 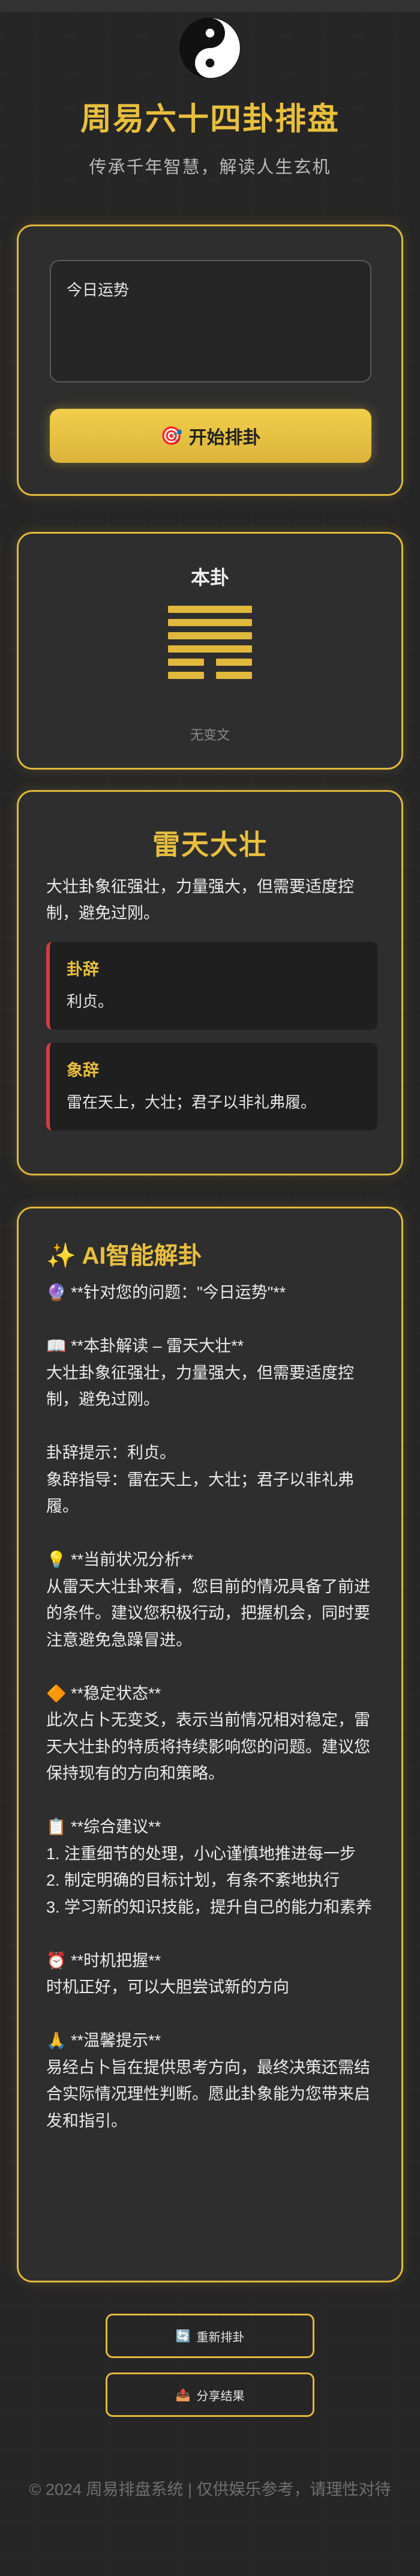 What do you see at coordinates (210, 119) in the screenshot?
I see `page-title: 周易六十四卦排盘` at bounding box center [210, 119].